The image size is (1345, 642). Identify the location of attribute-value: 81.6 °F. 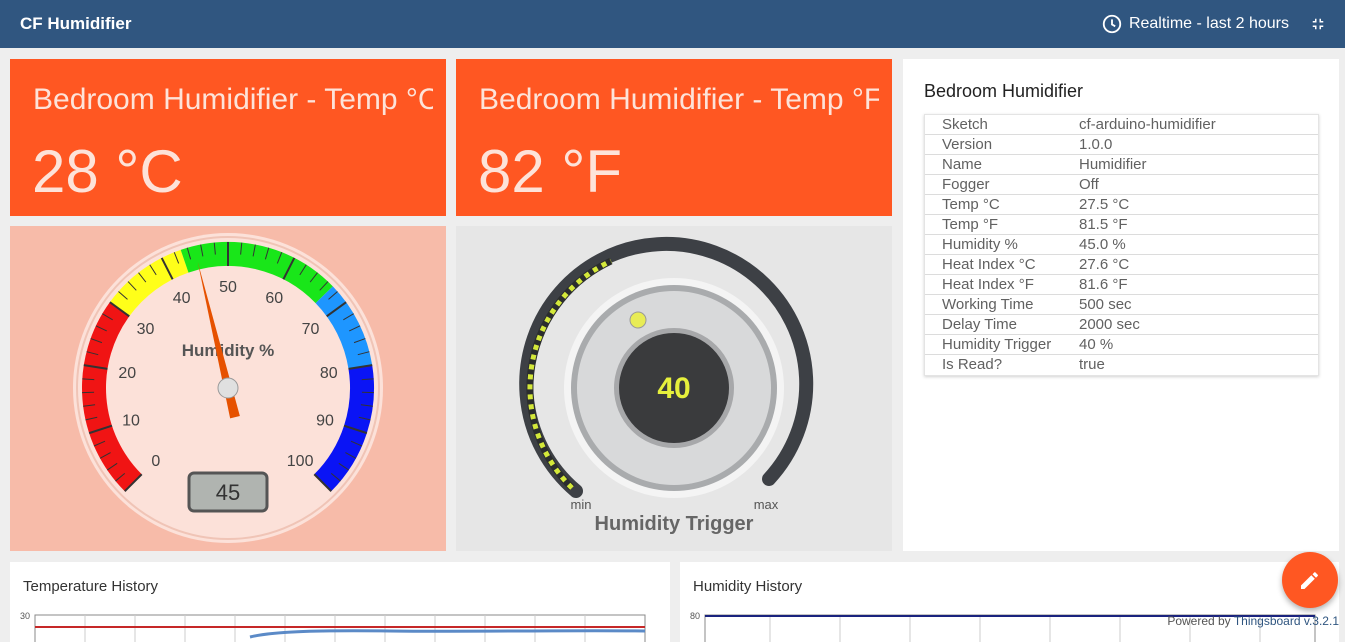
(1198, 284).